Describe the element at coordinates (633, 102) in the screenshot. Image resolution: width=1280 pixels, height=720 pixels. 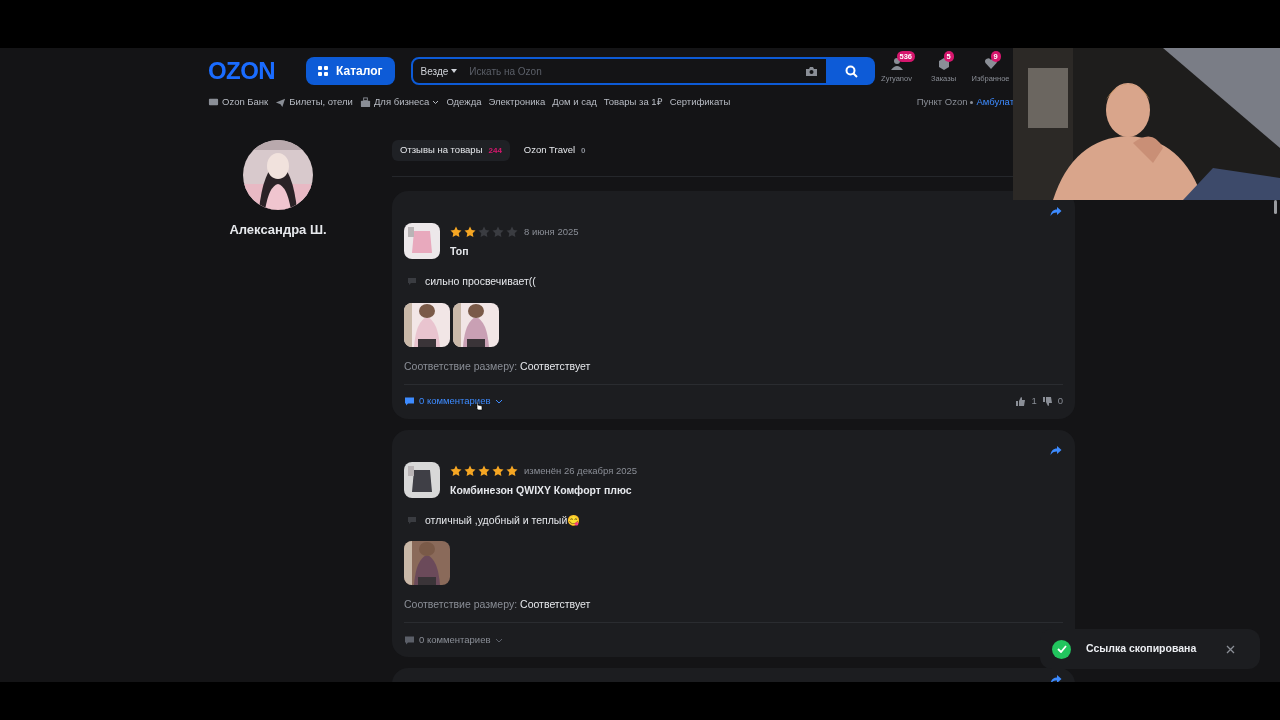
I see `nav-link: Товары за 1₽` at that location.